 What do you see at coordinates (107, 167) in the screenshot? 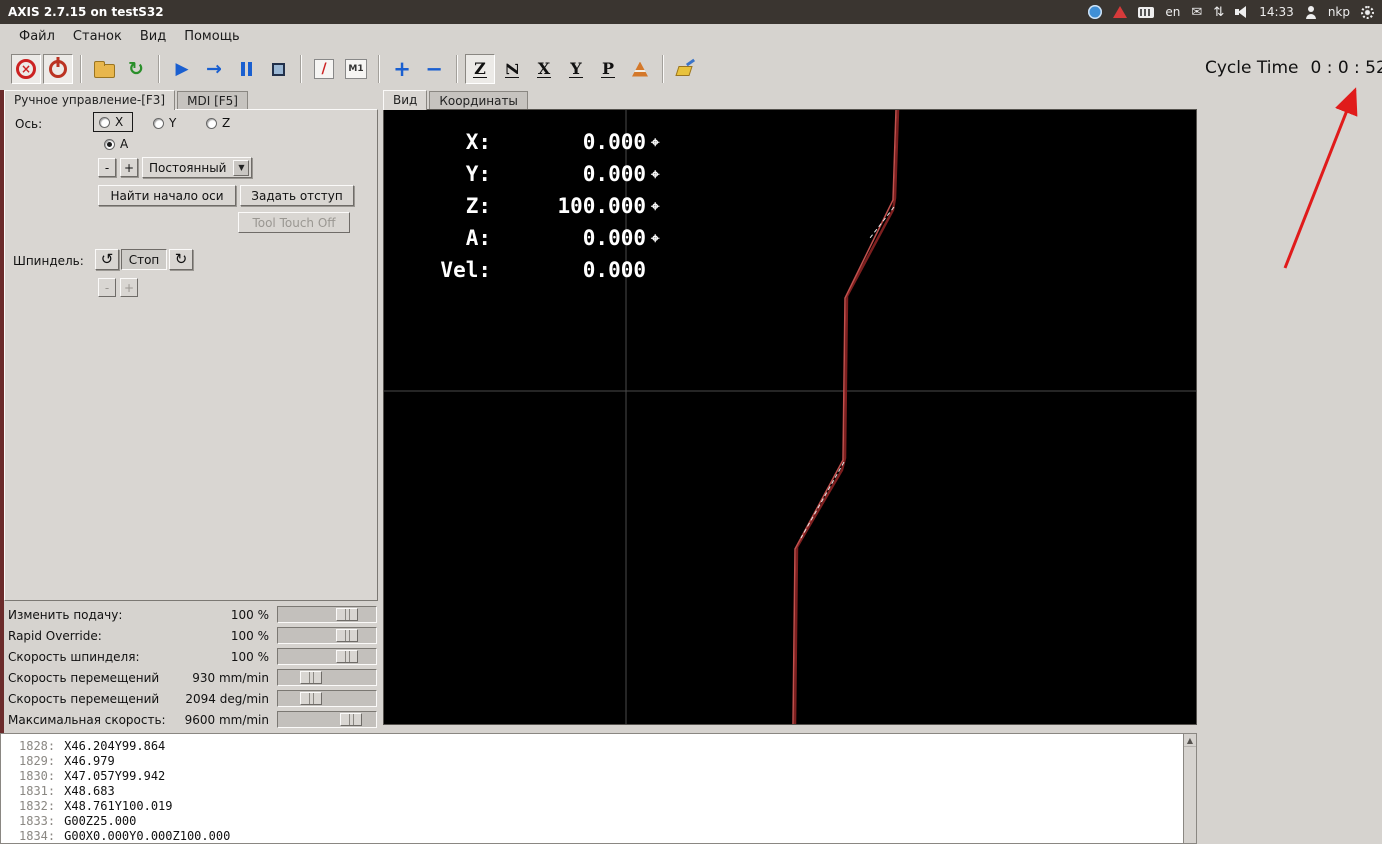
I see `jog-minus-button: -` at bounding box center [107, 167].